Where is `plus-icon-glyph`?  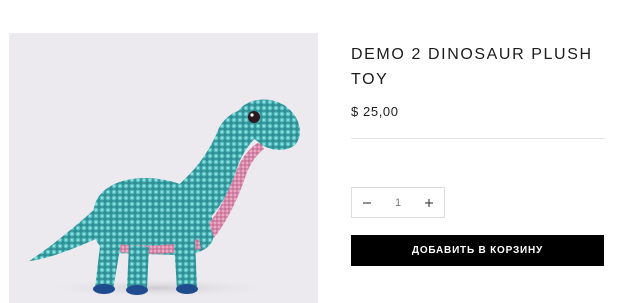 plus-icon-glyph is located at coordinates (429, 202).